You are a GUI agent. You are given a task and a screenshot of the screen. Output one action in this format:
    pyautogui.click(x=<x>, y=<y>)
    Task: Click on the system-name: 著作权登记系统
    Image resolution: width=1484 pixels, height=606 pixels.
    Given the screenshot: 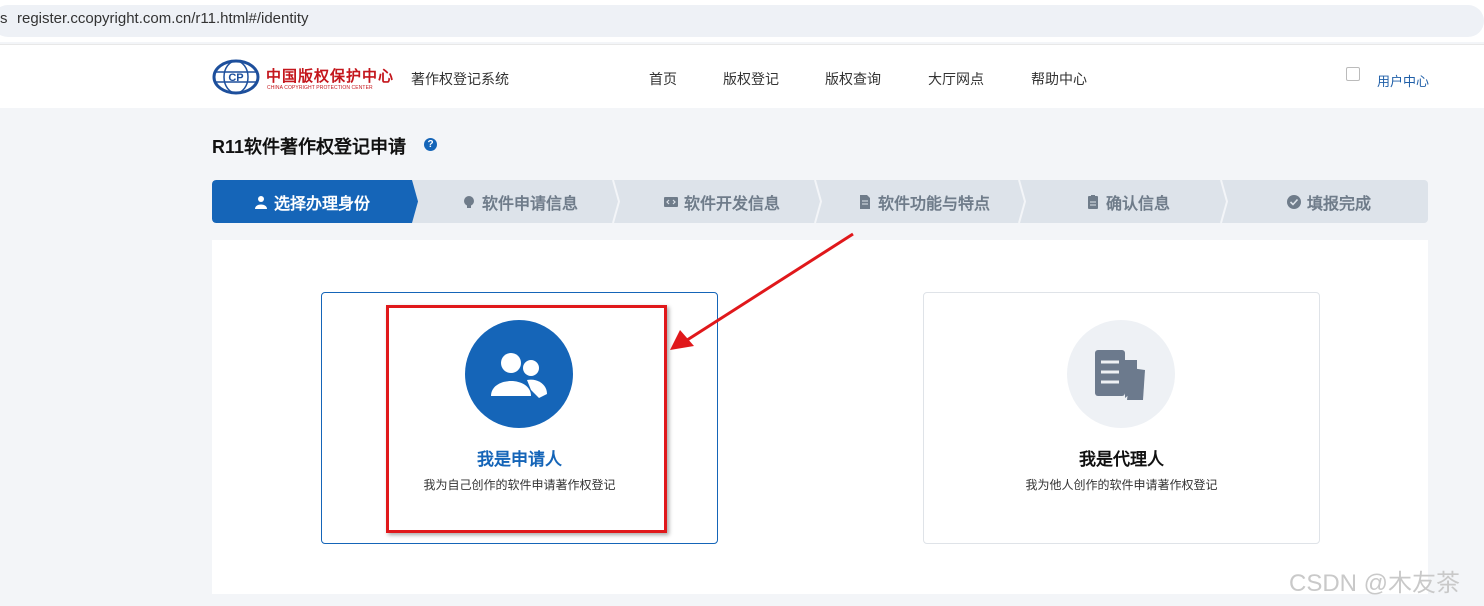 What is the action you would take?
    pyautogui.click(x=460, y=79)
    